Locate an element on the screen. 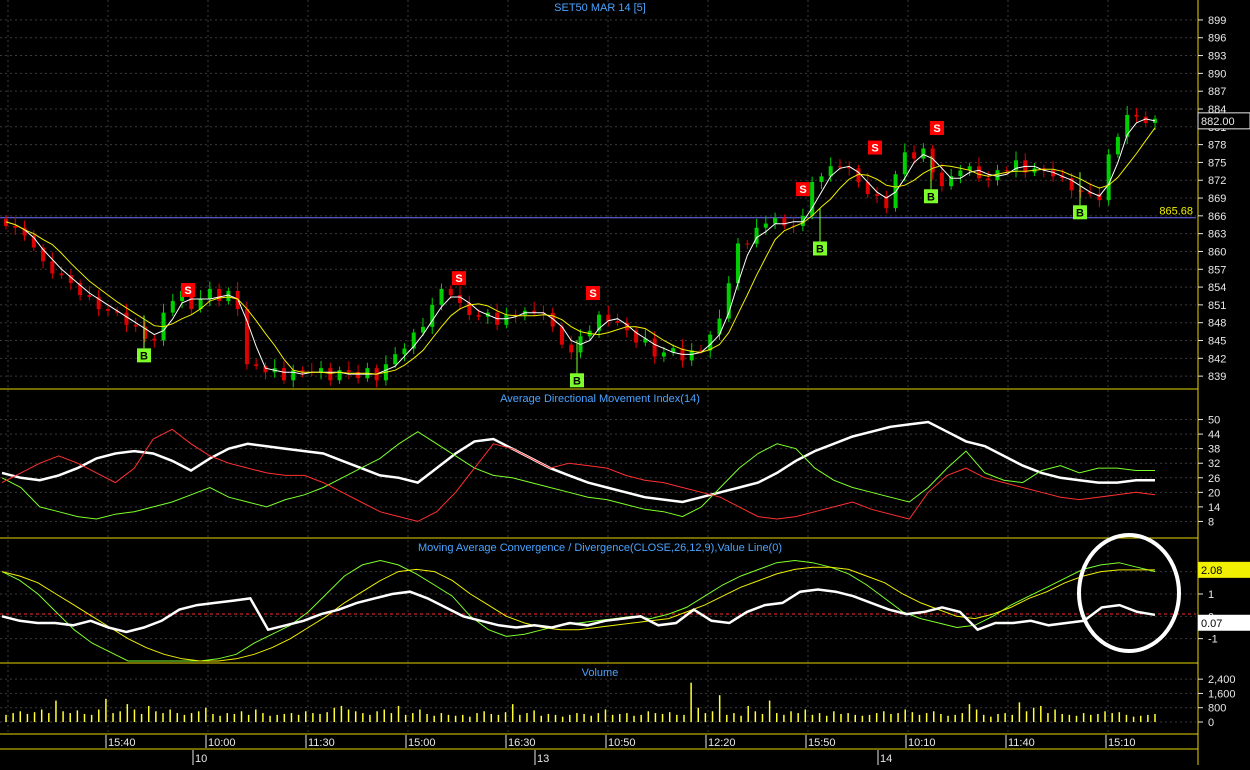 The width and height of the screenshot is (1250, 770). price-tick-label: 848 is located at coordinates (1217, 324).